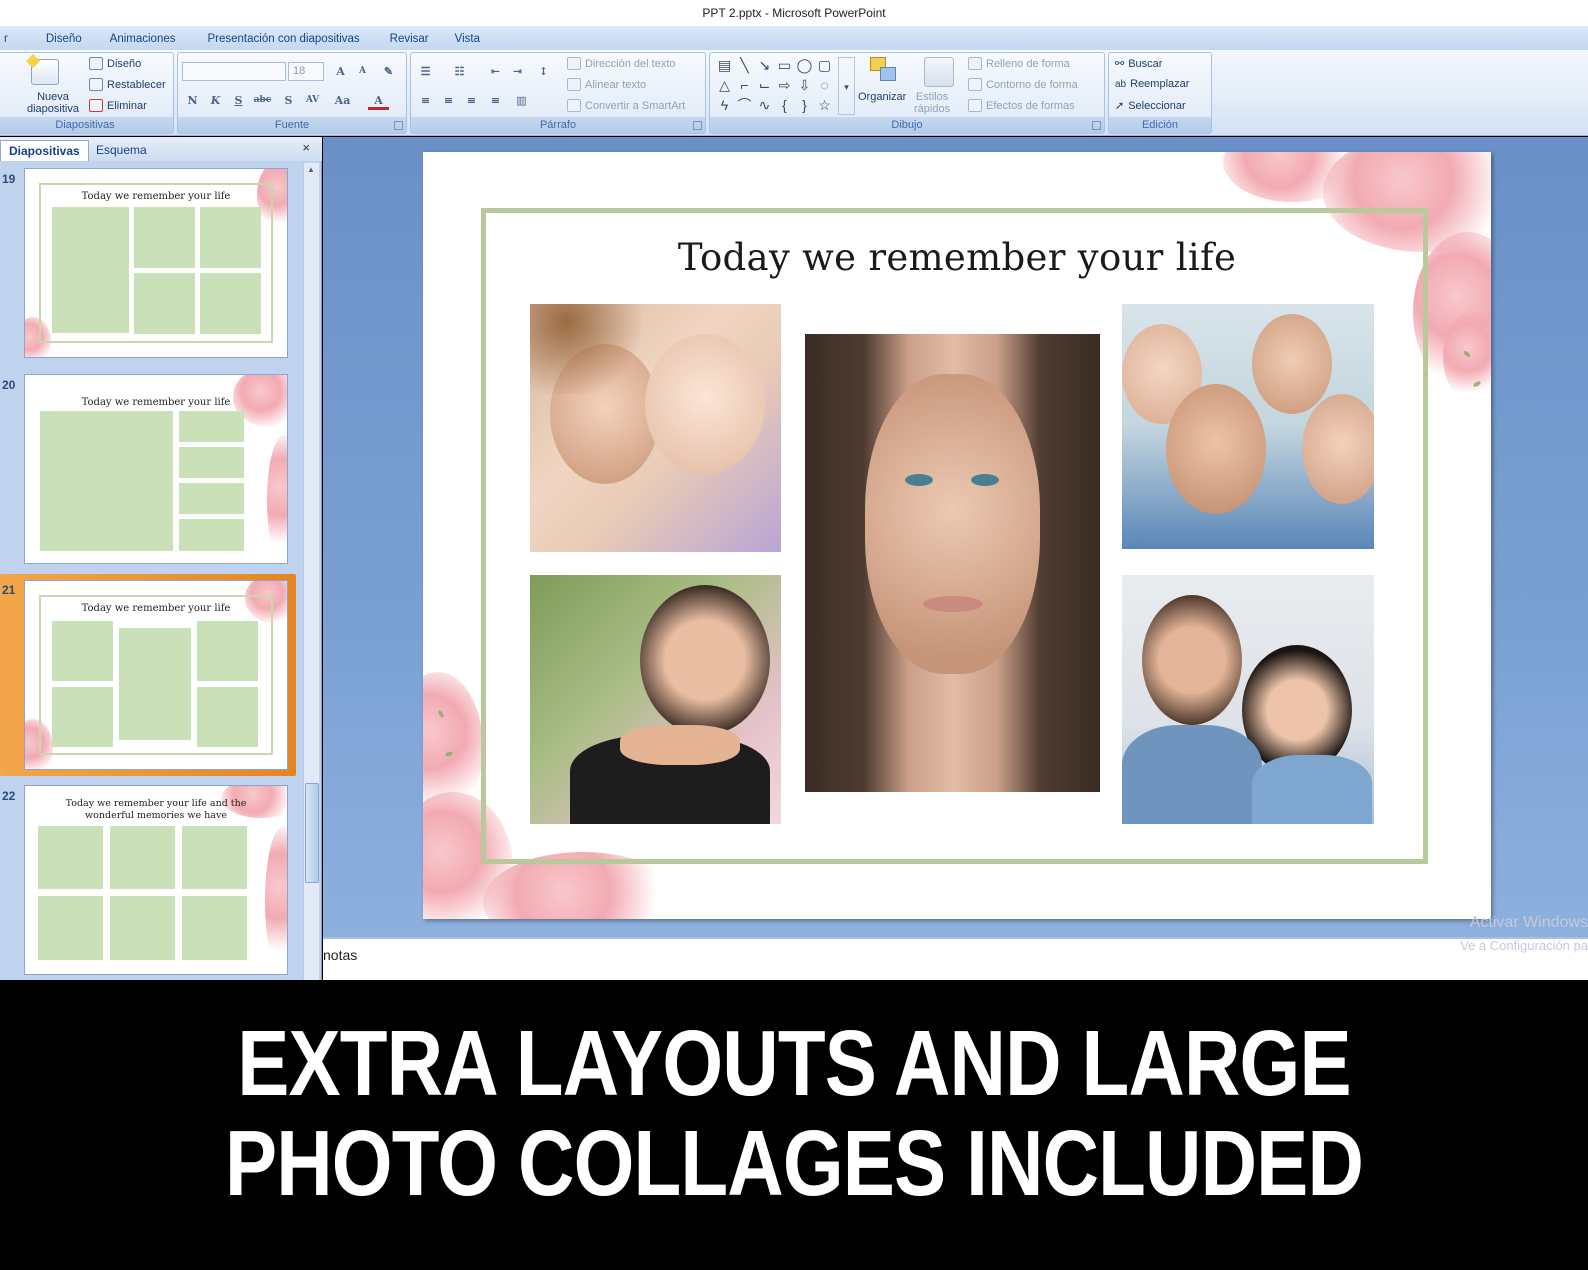 The width and height of the screenshot is (1588, 1270). Describe the element at coordinates (44, 150) in the screenshot. I see `tab-slides: Diapositivas` at that location.